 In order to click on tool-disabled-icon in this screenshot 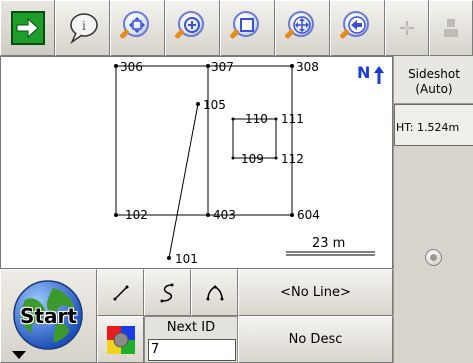, I will do `click(407, 28)`.